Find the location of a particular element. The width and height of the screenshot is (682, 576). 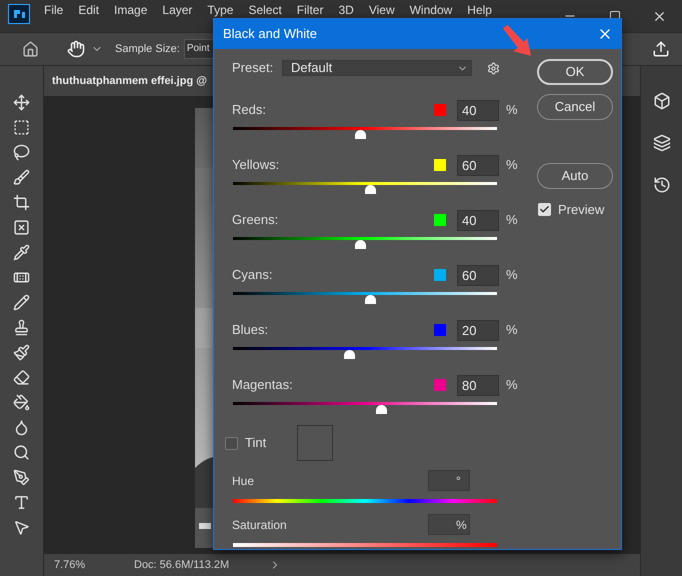

channel-label: Magentas: is located at coordinates (262, 385).